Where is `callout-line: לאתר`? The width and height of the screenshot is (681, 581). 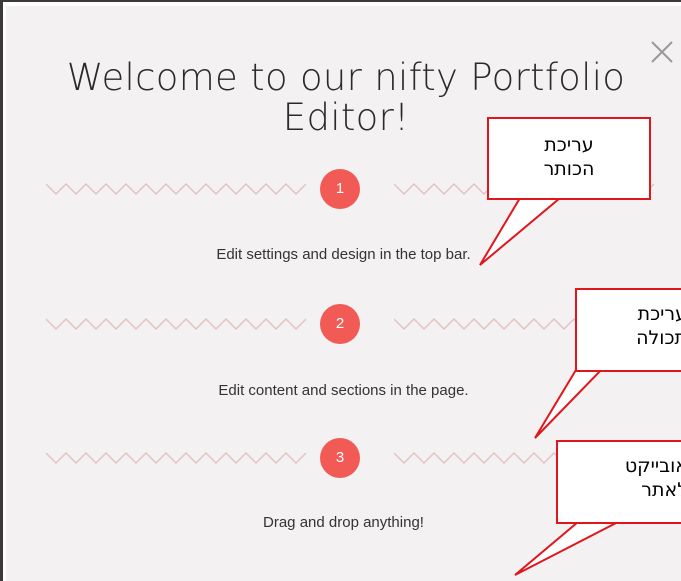 callout-line: לאתר is located at coordinates (661, 490).